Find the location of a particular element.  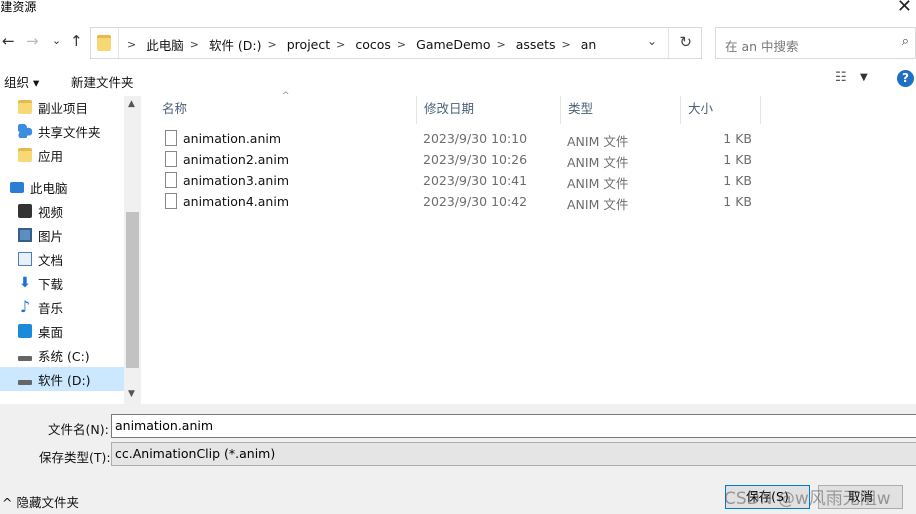

column-header-name: 名称 is located at coordinates (285, 110).